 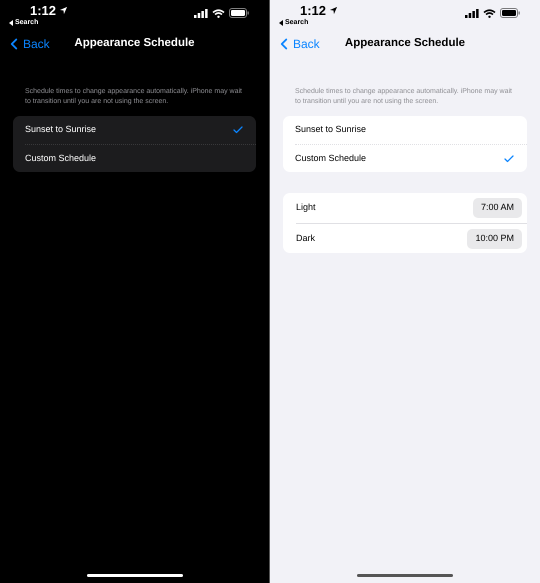 I want to click on time-picker-button: 7:00 AM, so click(x=497, y=208).